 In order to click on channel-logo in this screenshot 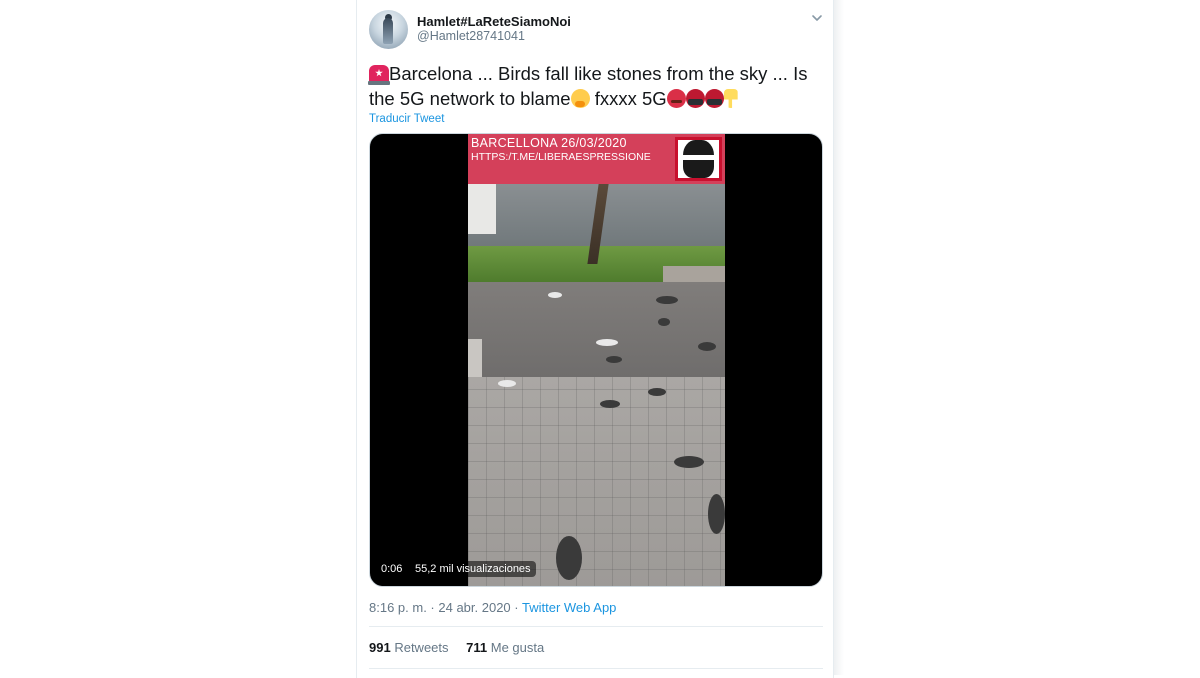, I will do `click(698, 159)`.